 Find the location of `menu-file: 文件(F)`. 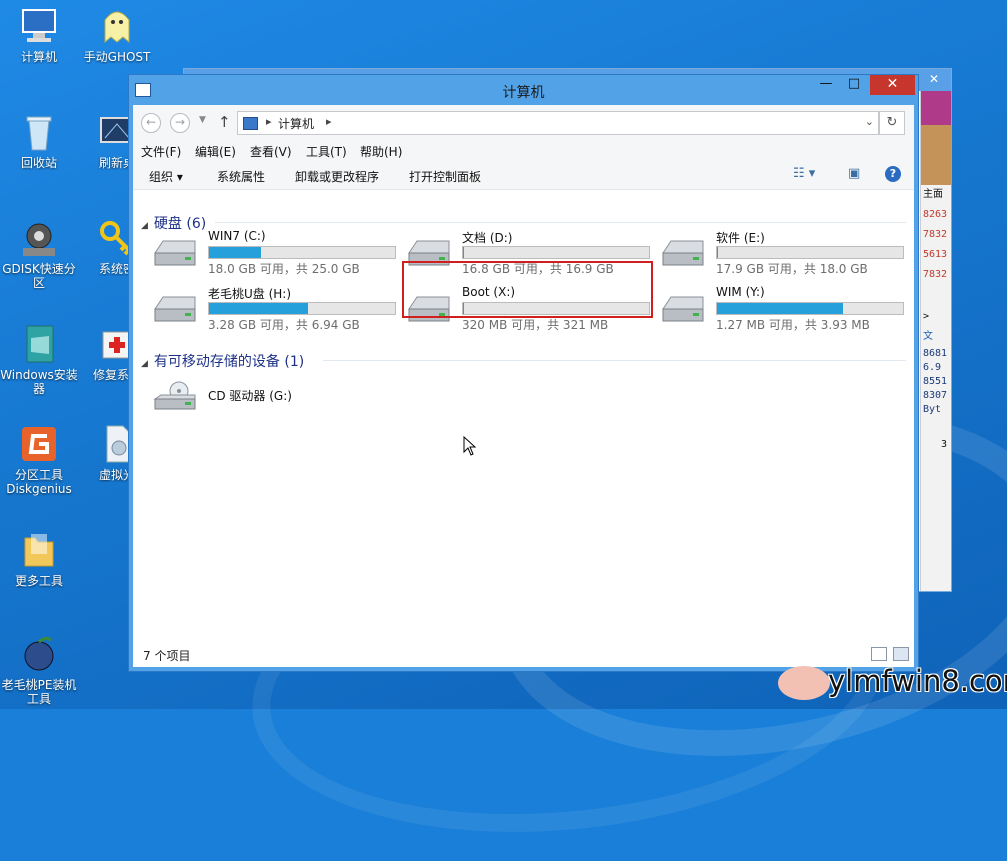

menu-file: 文件(F) is located at coordinates (161, 151).